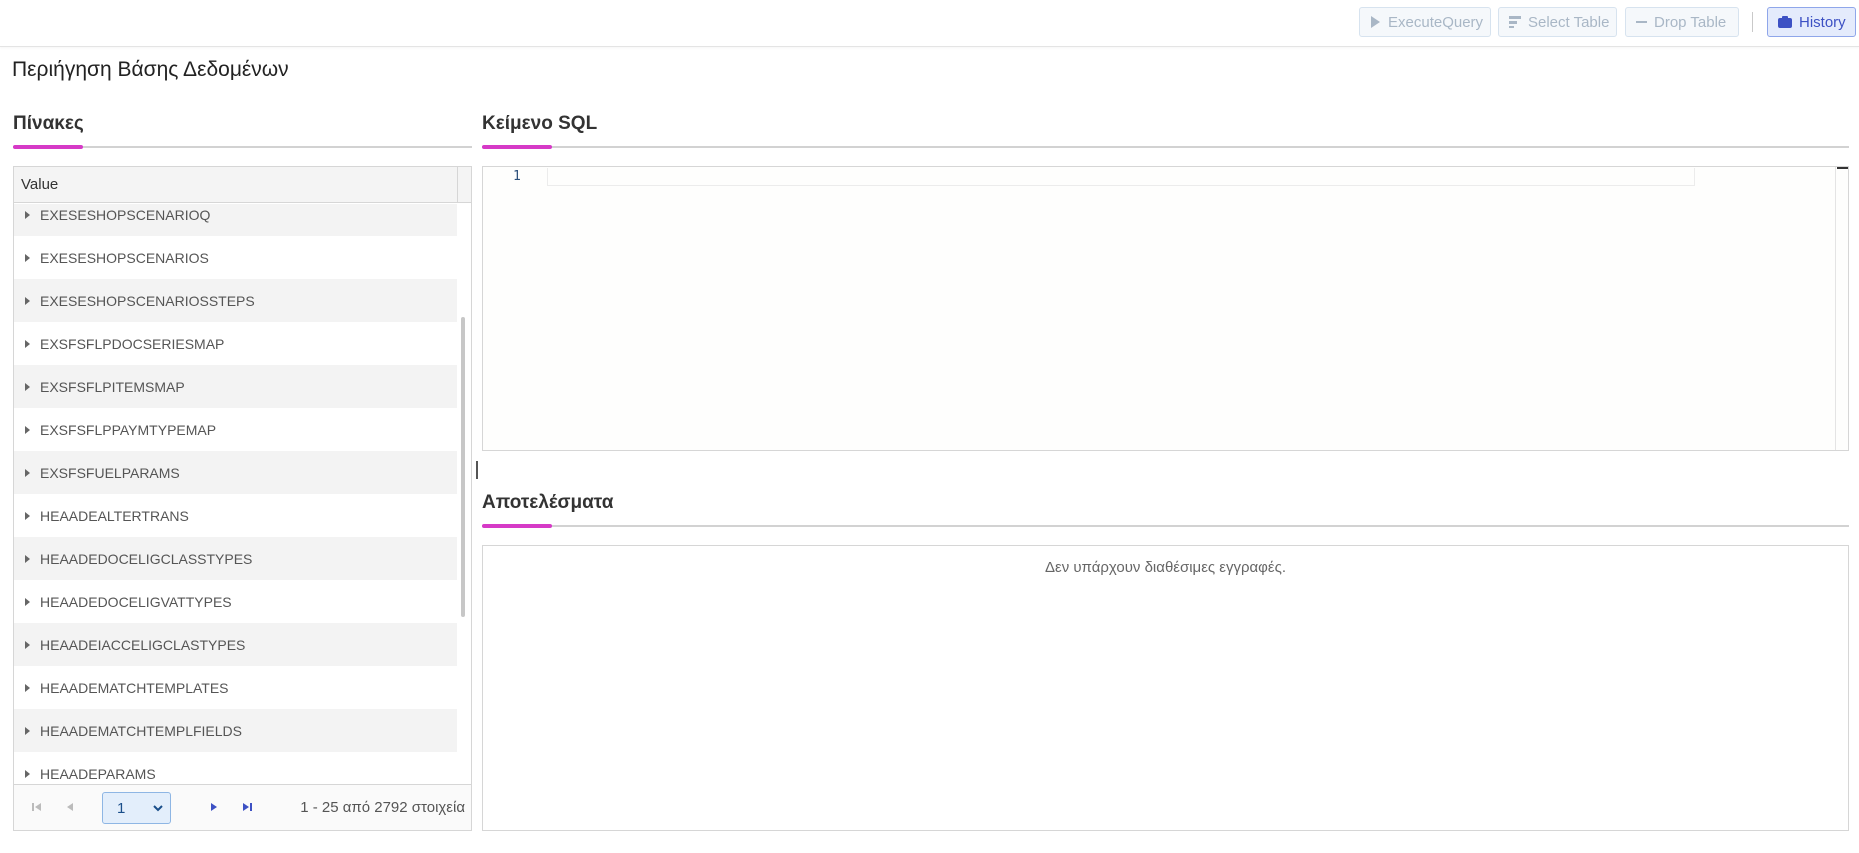 Image resolution: width=1859 pixels, height=853 pixels. Describe the element at coordinates (132, 343) in the screenshot. I see `table-row-label: EXSFSFLPDOCSERIESMAP` at that location.